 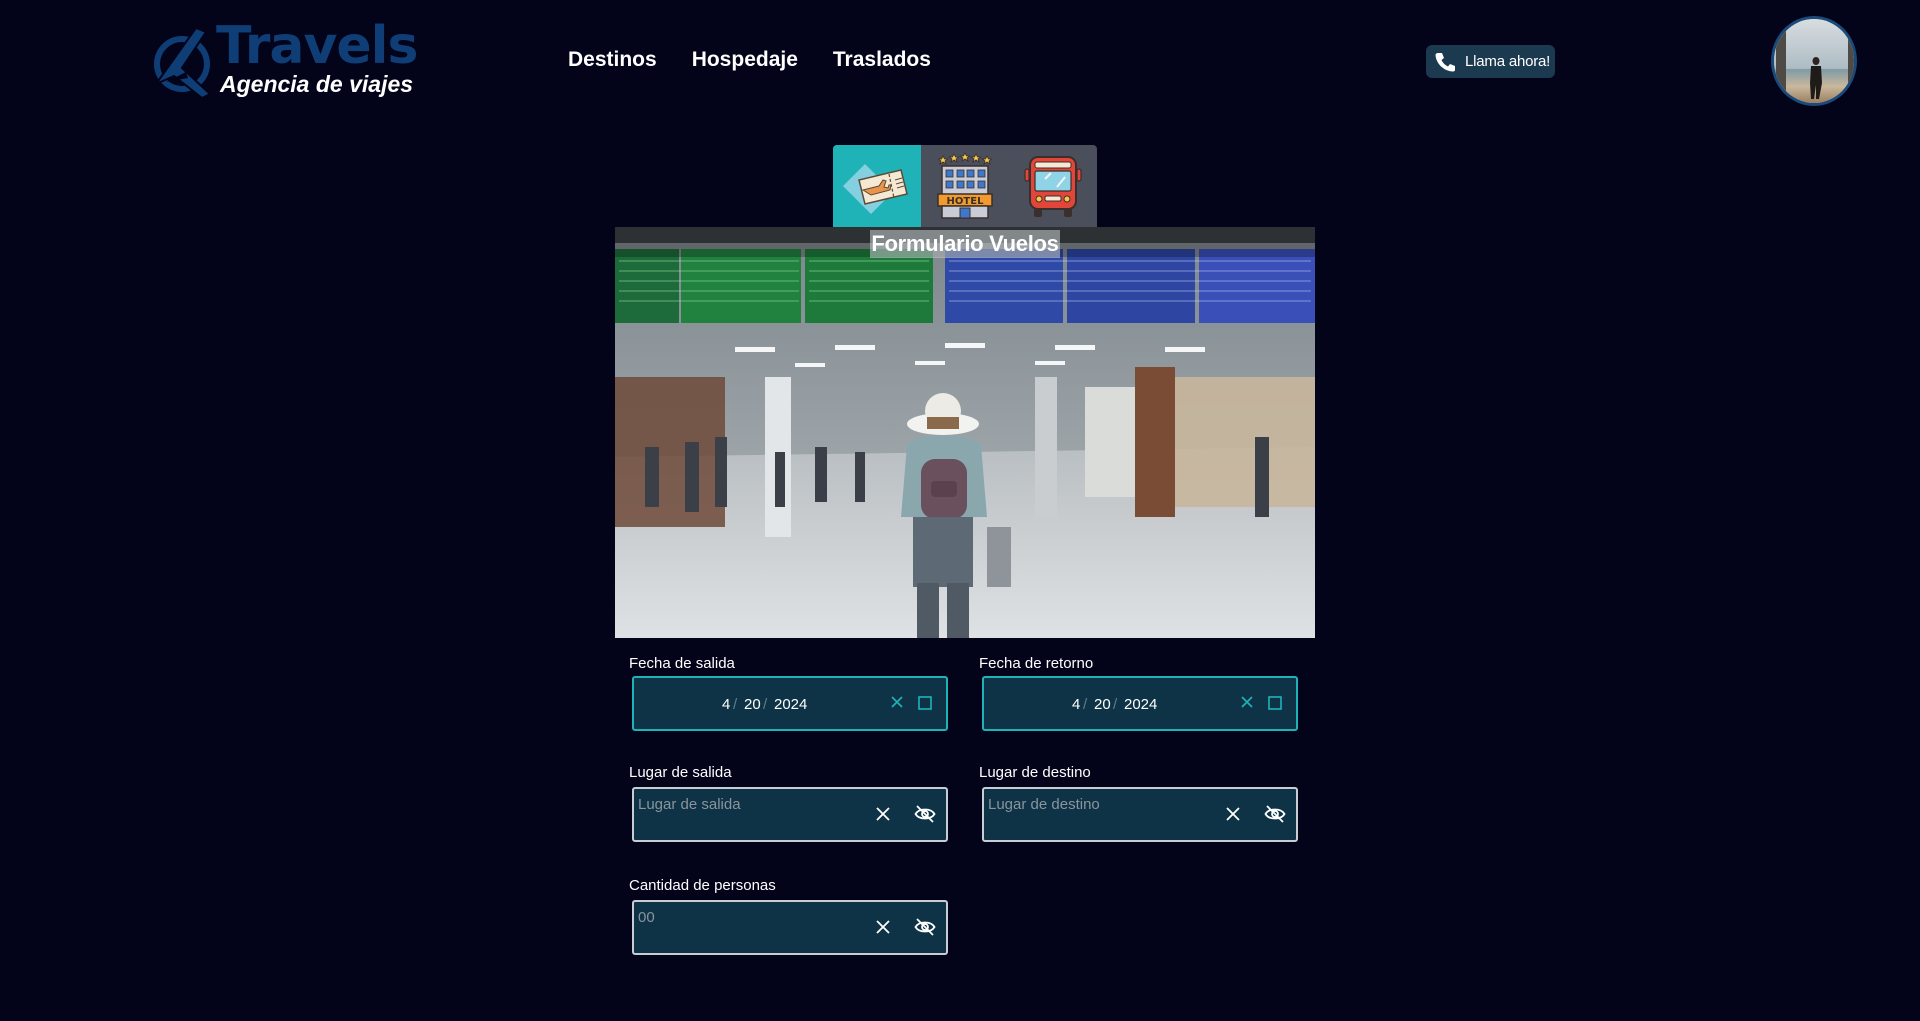 What do you see at coordinates (882, 60) in the screenshot?
I see `nav-traslados: Traslados` at bounding box center [882, 60].